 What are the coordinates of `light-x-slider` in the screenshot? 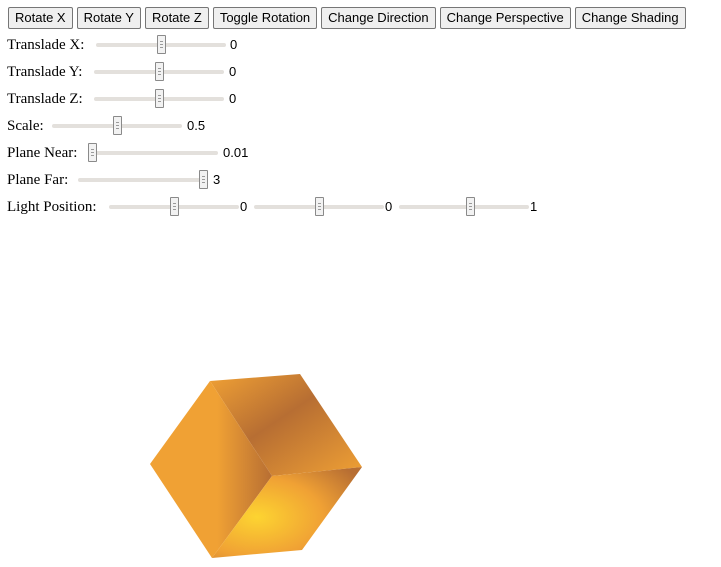 It's located at (174, 207).